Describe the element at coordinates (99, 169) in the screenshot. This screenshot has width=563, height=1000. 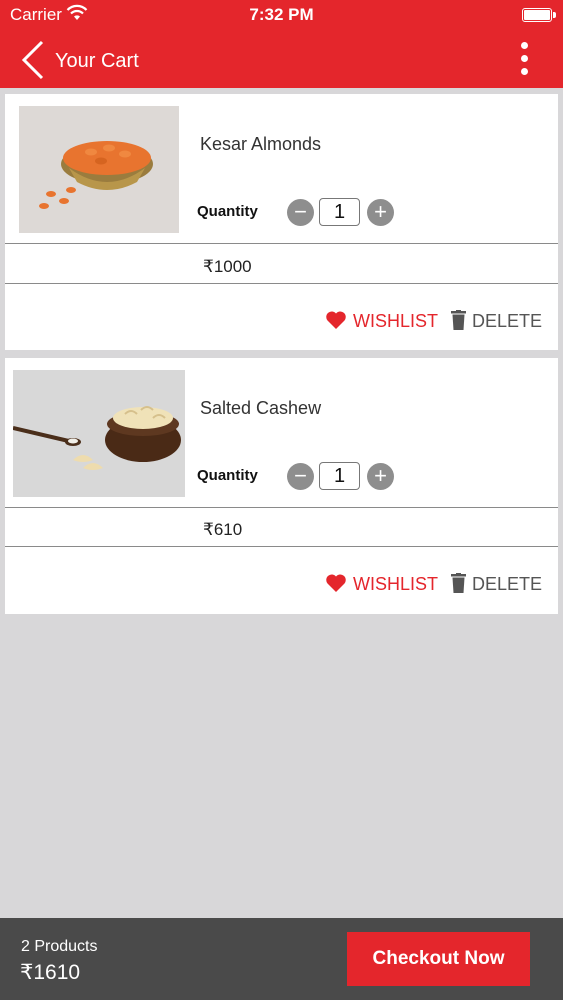
I see `product-image-almonds` at that location.